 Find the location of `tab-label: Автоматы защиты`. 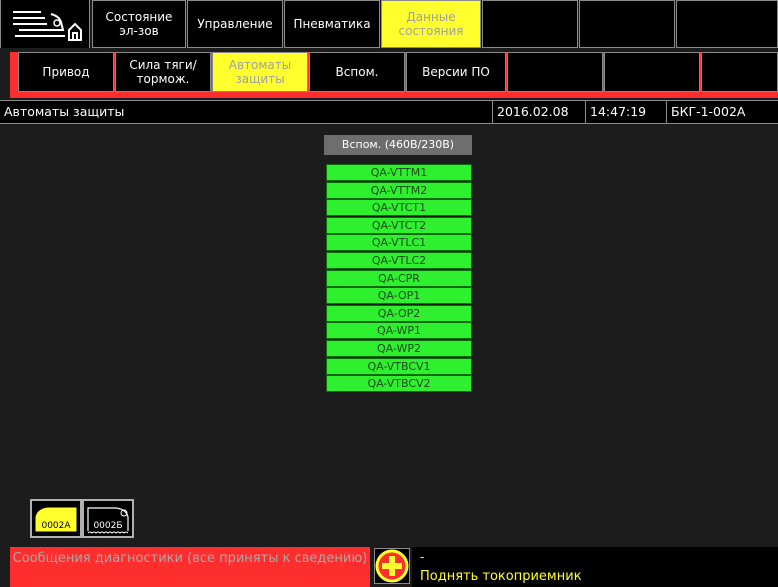

tab-label: Автоматы защиты is located at coordinates (260, 72).